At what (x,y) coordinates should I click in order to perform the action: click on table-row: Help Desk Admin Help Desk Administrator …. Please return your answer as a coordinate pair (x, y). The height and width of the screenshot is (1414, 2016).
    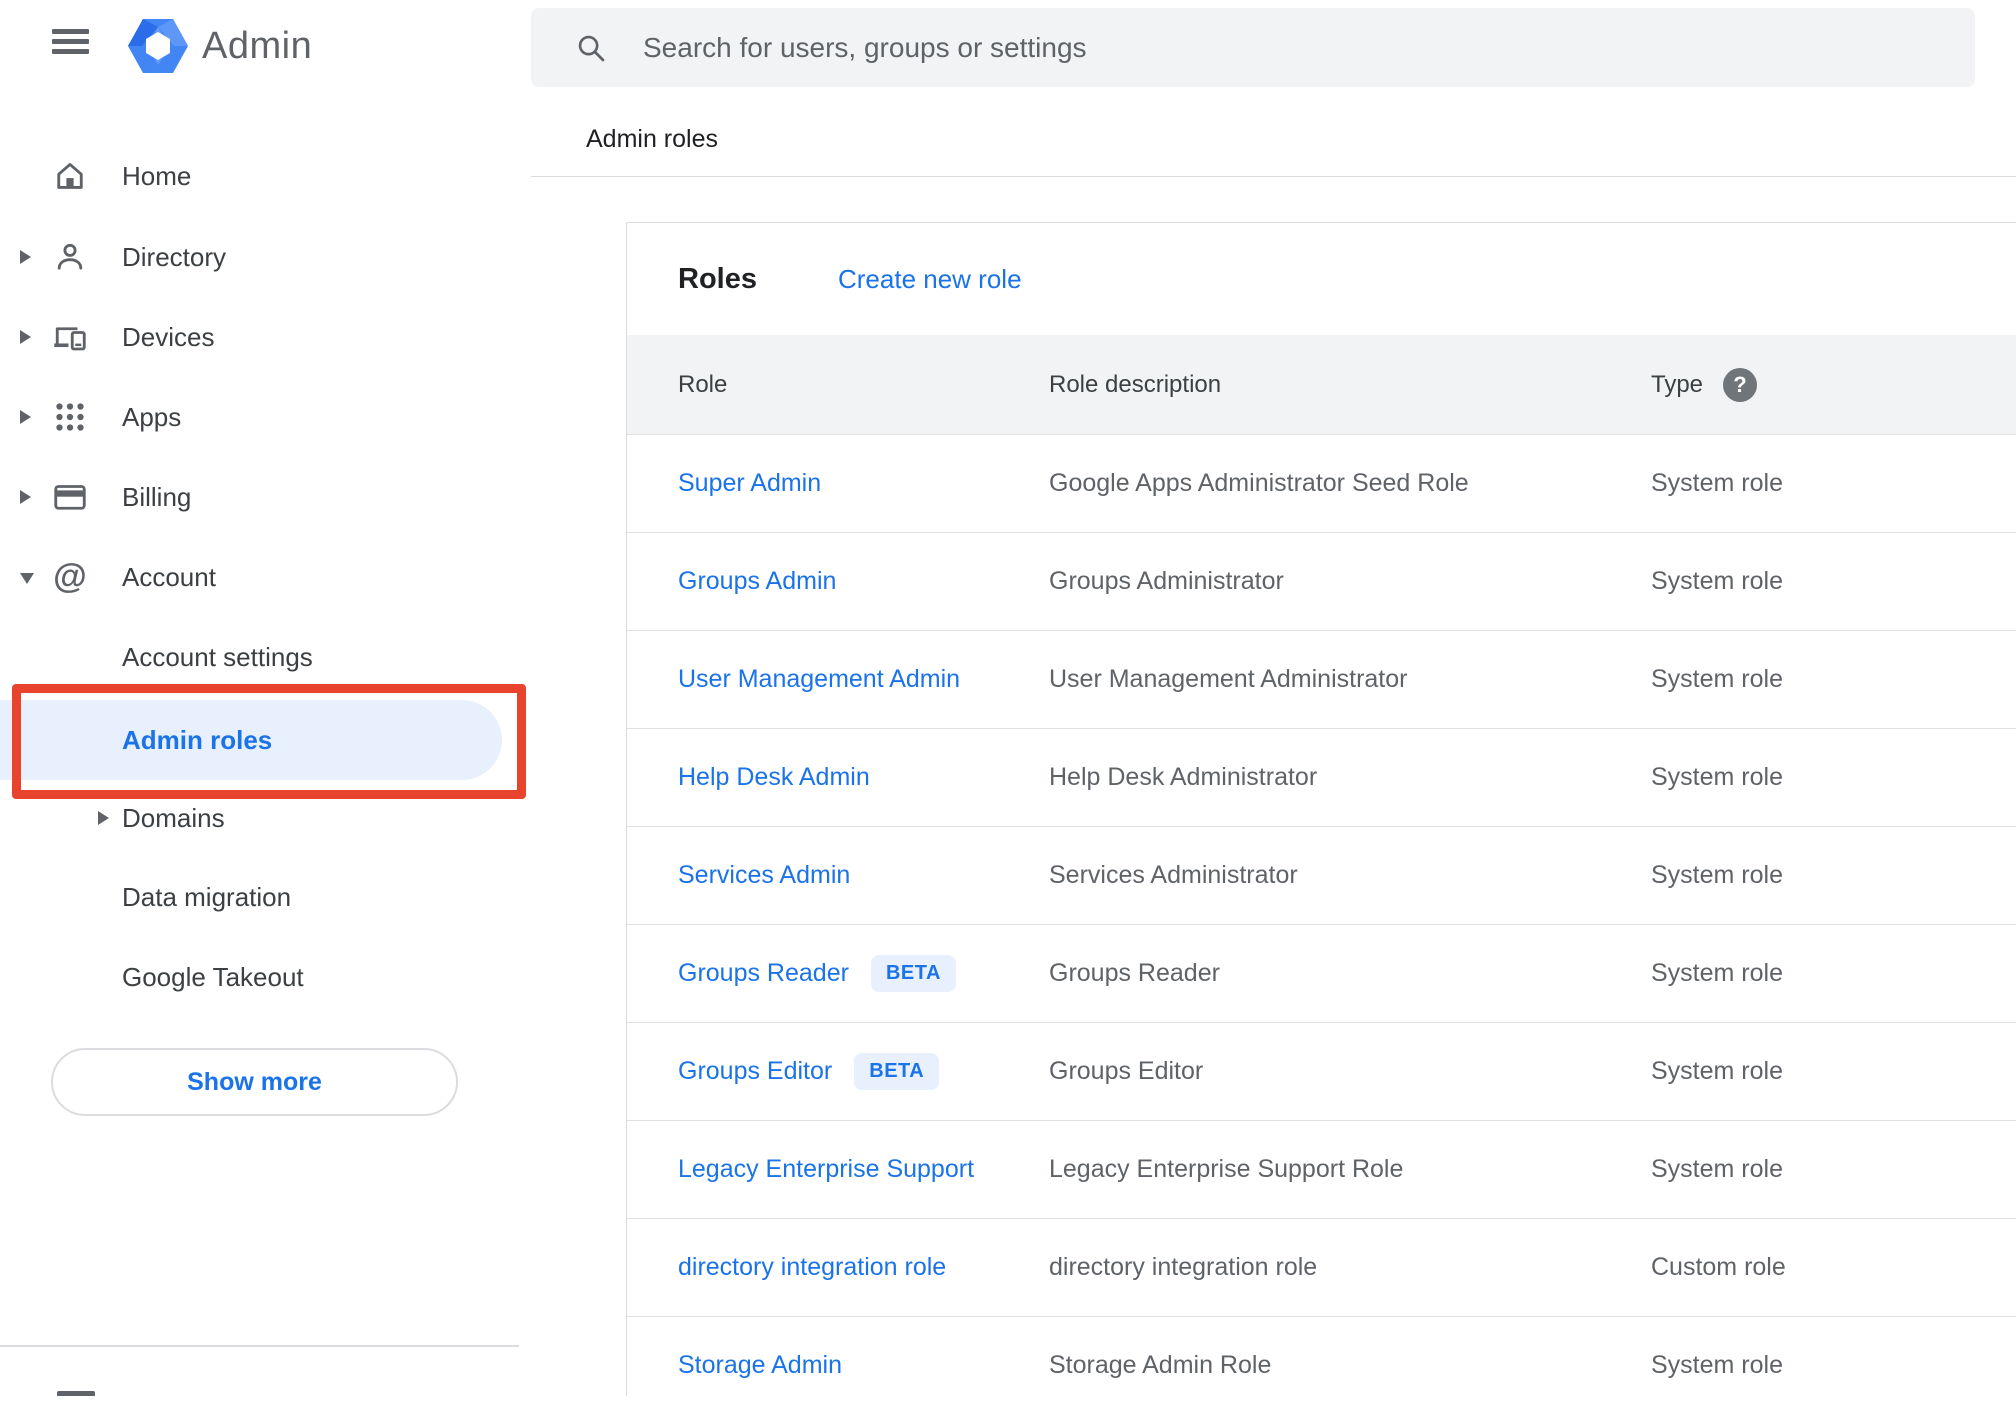
    Looking at the image, I should click on (1321, 777).